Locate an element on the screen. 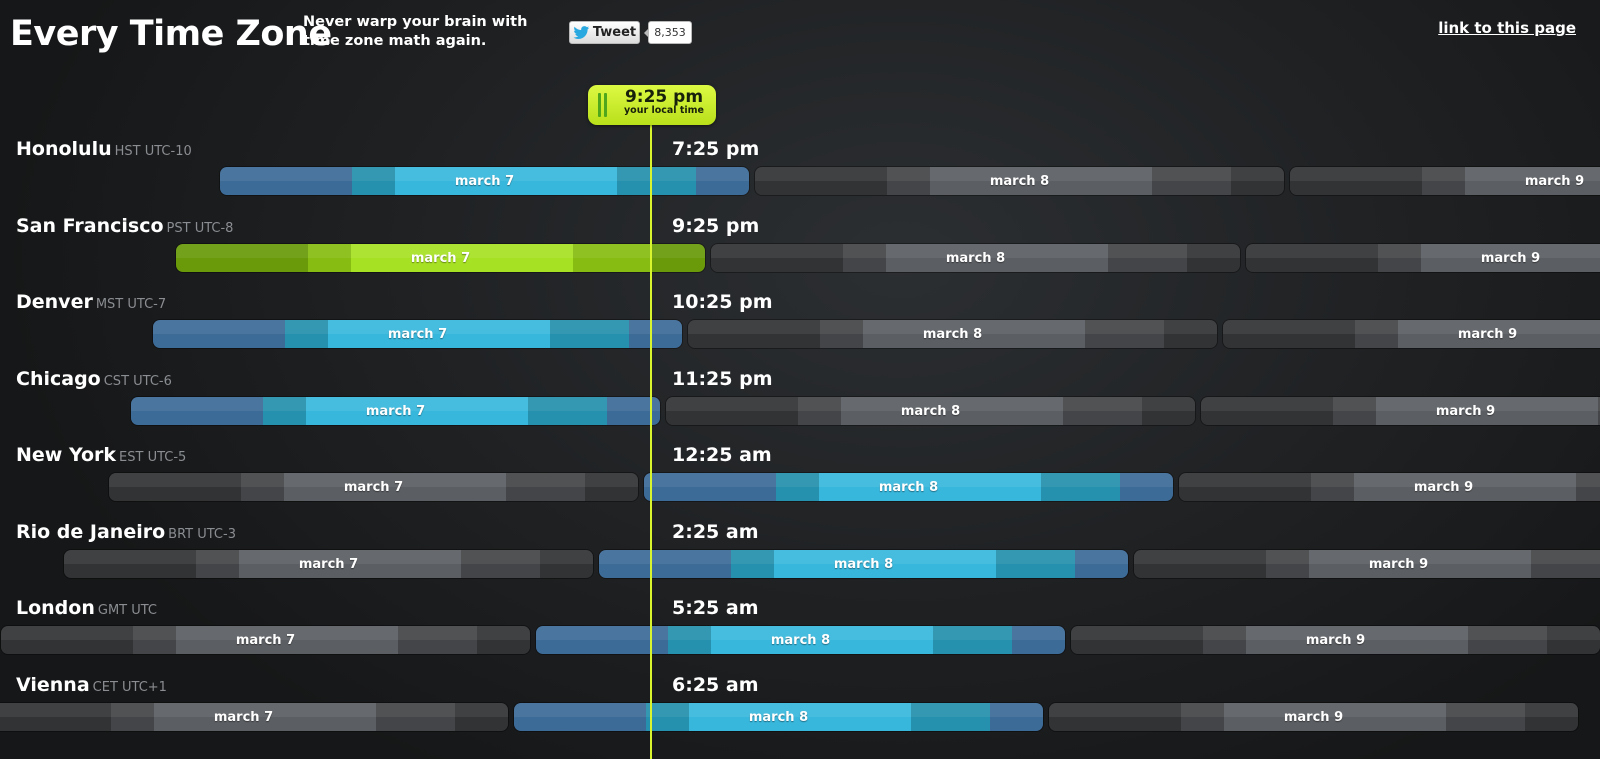 Image resolution: width=1600 pixels, height=759 pixels. timezone-abbr: EST UTC-5 is located at coordinates (153, 457).